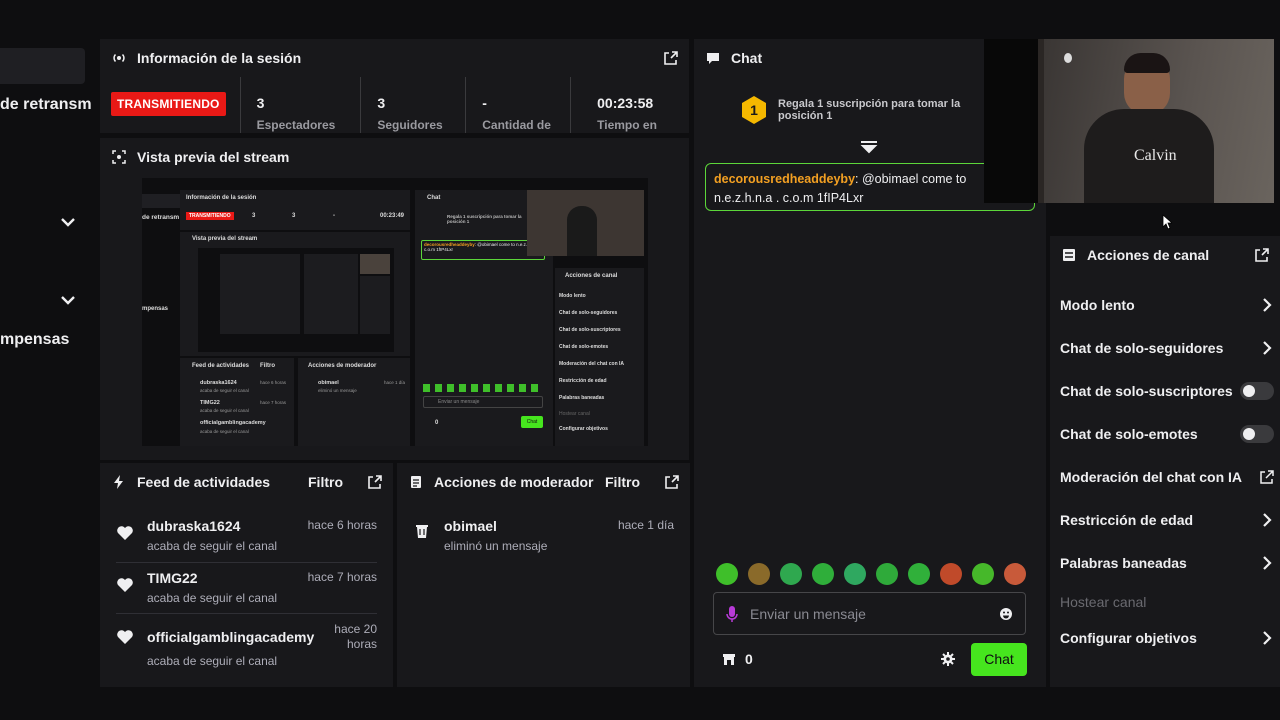 The image size is (1280, 720). Describe the element at coordinates (375, 305) in the screenshot. I see `mini-nested-panel` at that location.